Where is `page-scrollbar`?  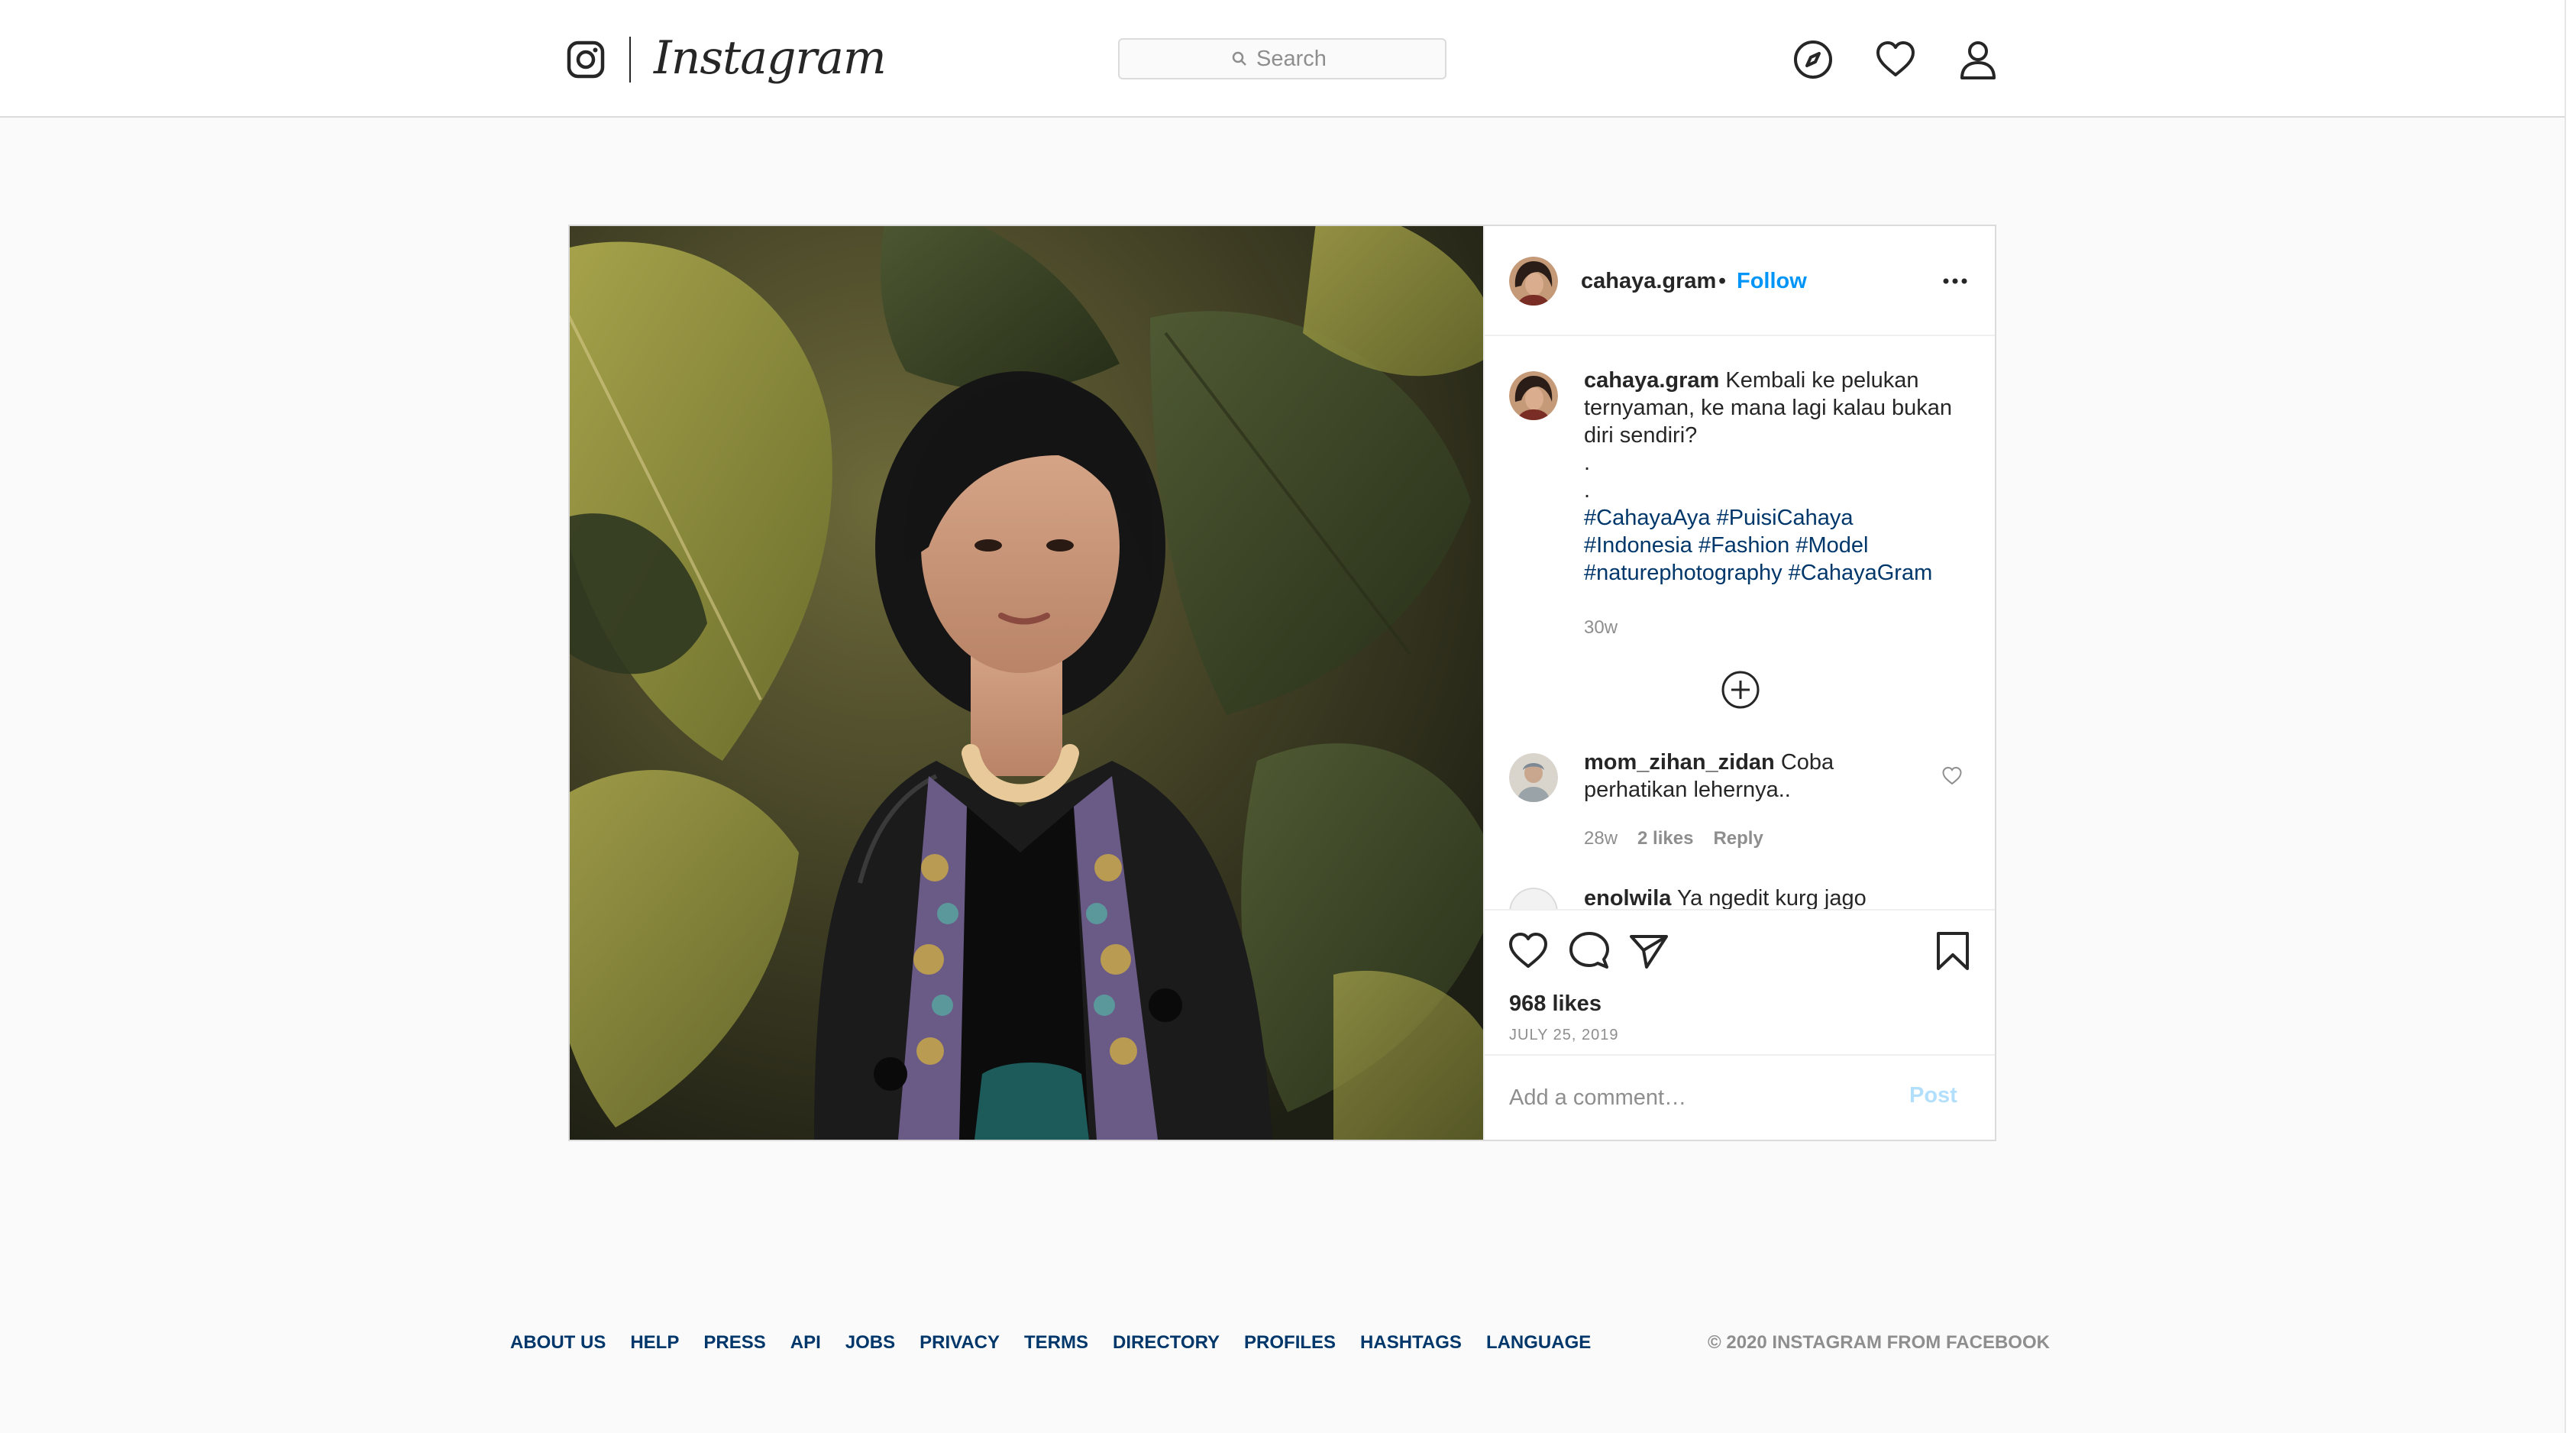
page-scrollbar is located at coordinates (2570, 716).